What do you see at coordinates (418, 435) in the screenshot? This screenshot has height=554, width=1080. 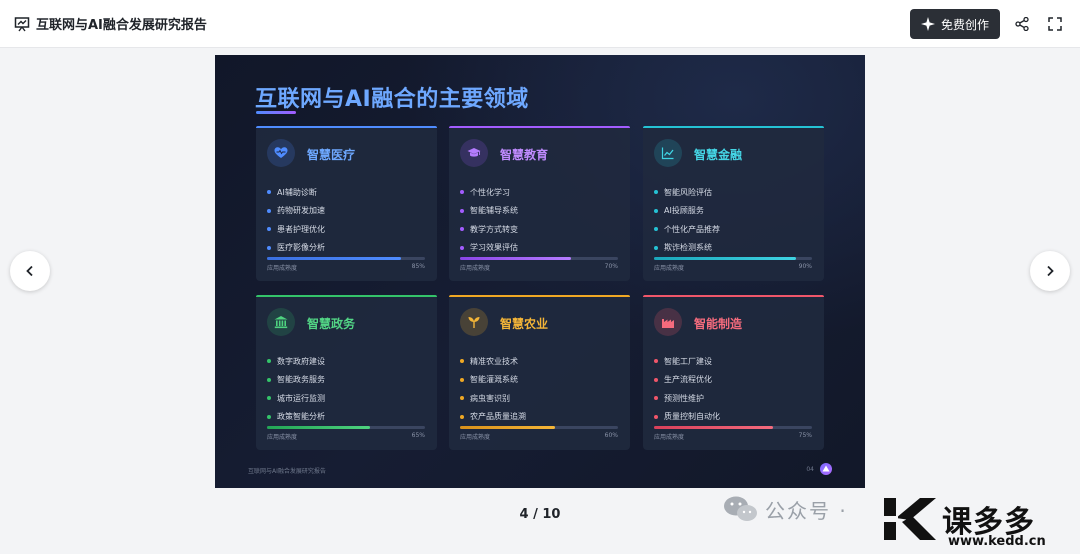 I see `maturity-value: 65%` at bounding box center [418, 435].